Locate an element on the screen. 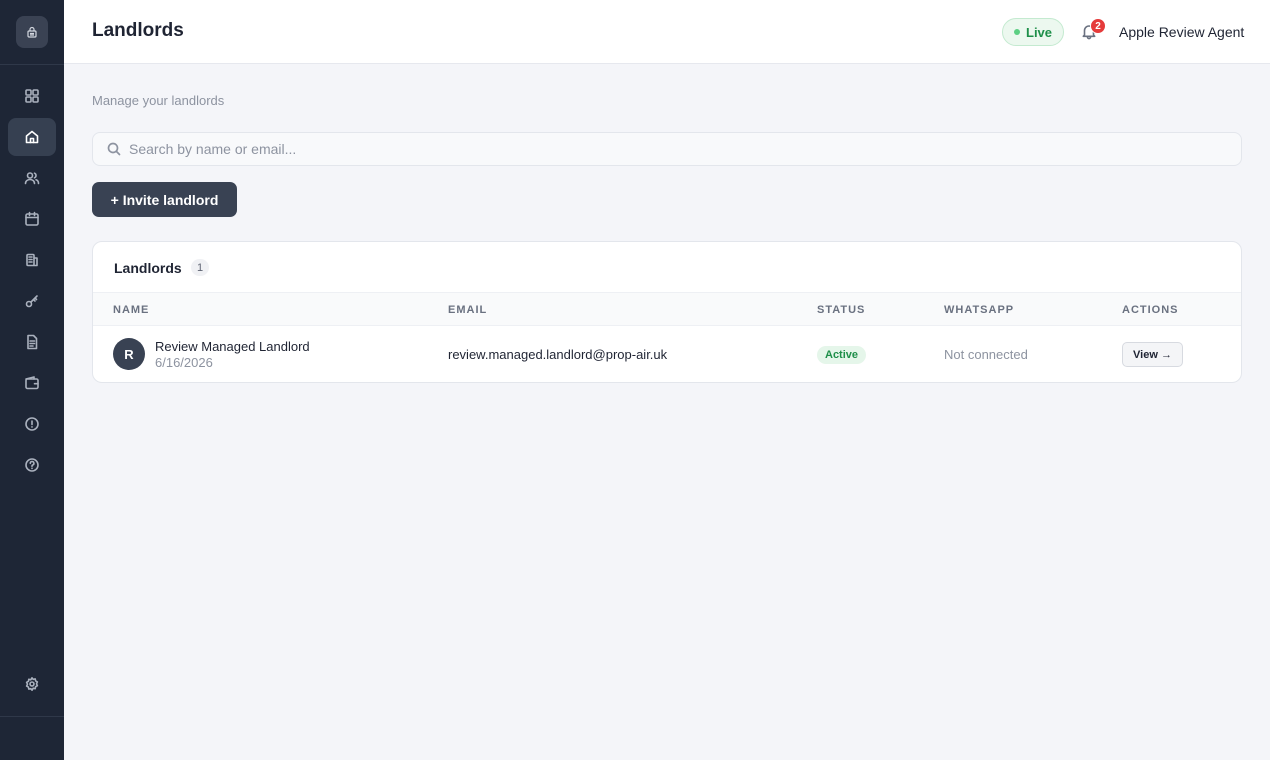 This screenshot has width=1270, height=760. sidebar is located at coordinates (32, 380).